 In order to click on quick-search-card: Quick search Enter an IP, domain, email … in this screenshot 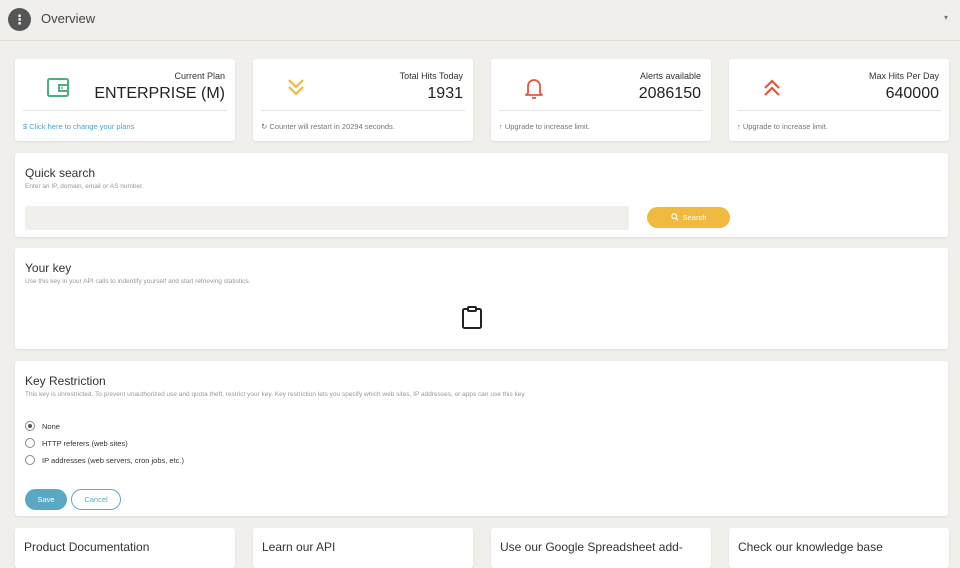, I will do `click(481, 195)`.